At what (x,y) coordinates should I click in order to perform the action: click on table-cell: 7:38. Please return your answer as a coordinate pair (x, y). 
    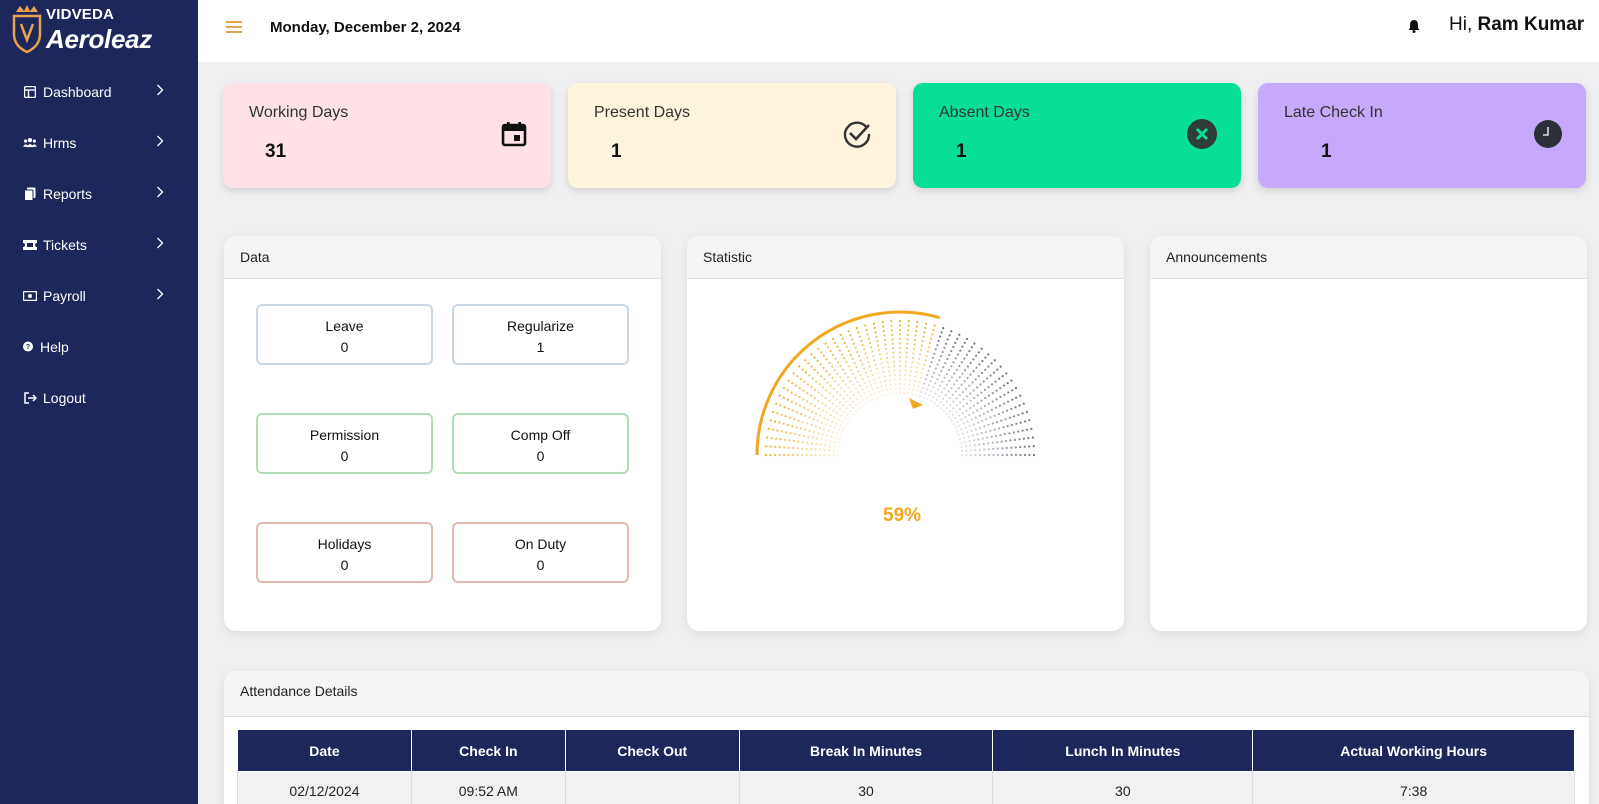
    Looking at the image, I should click on (1413, 787).